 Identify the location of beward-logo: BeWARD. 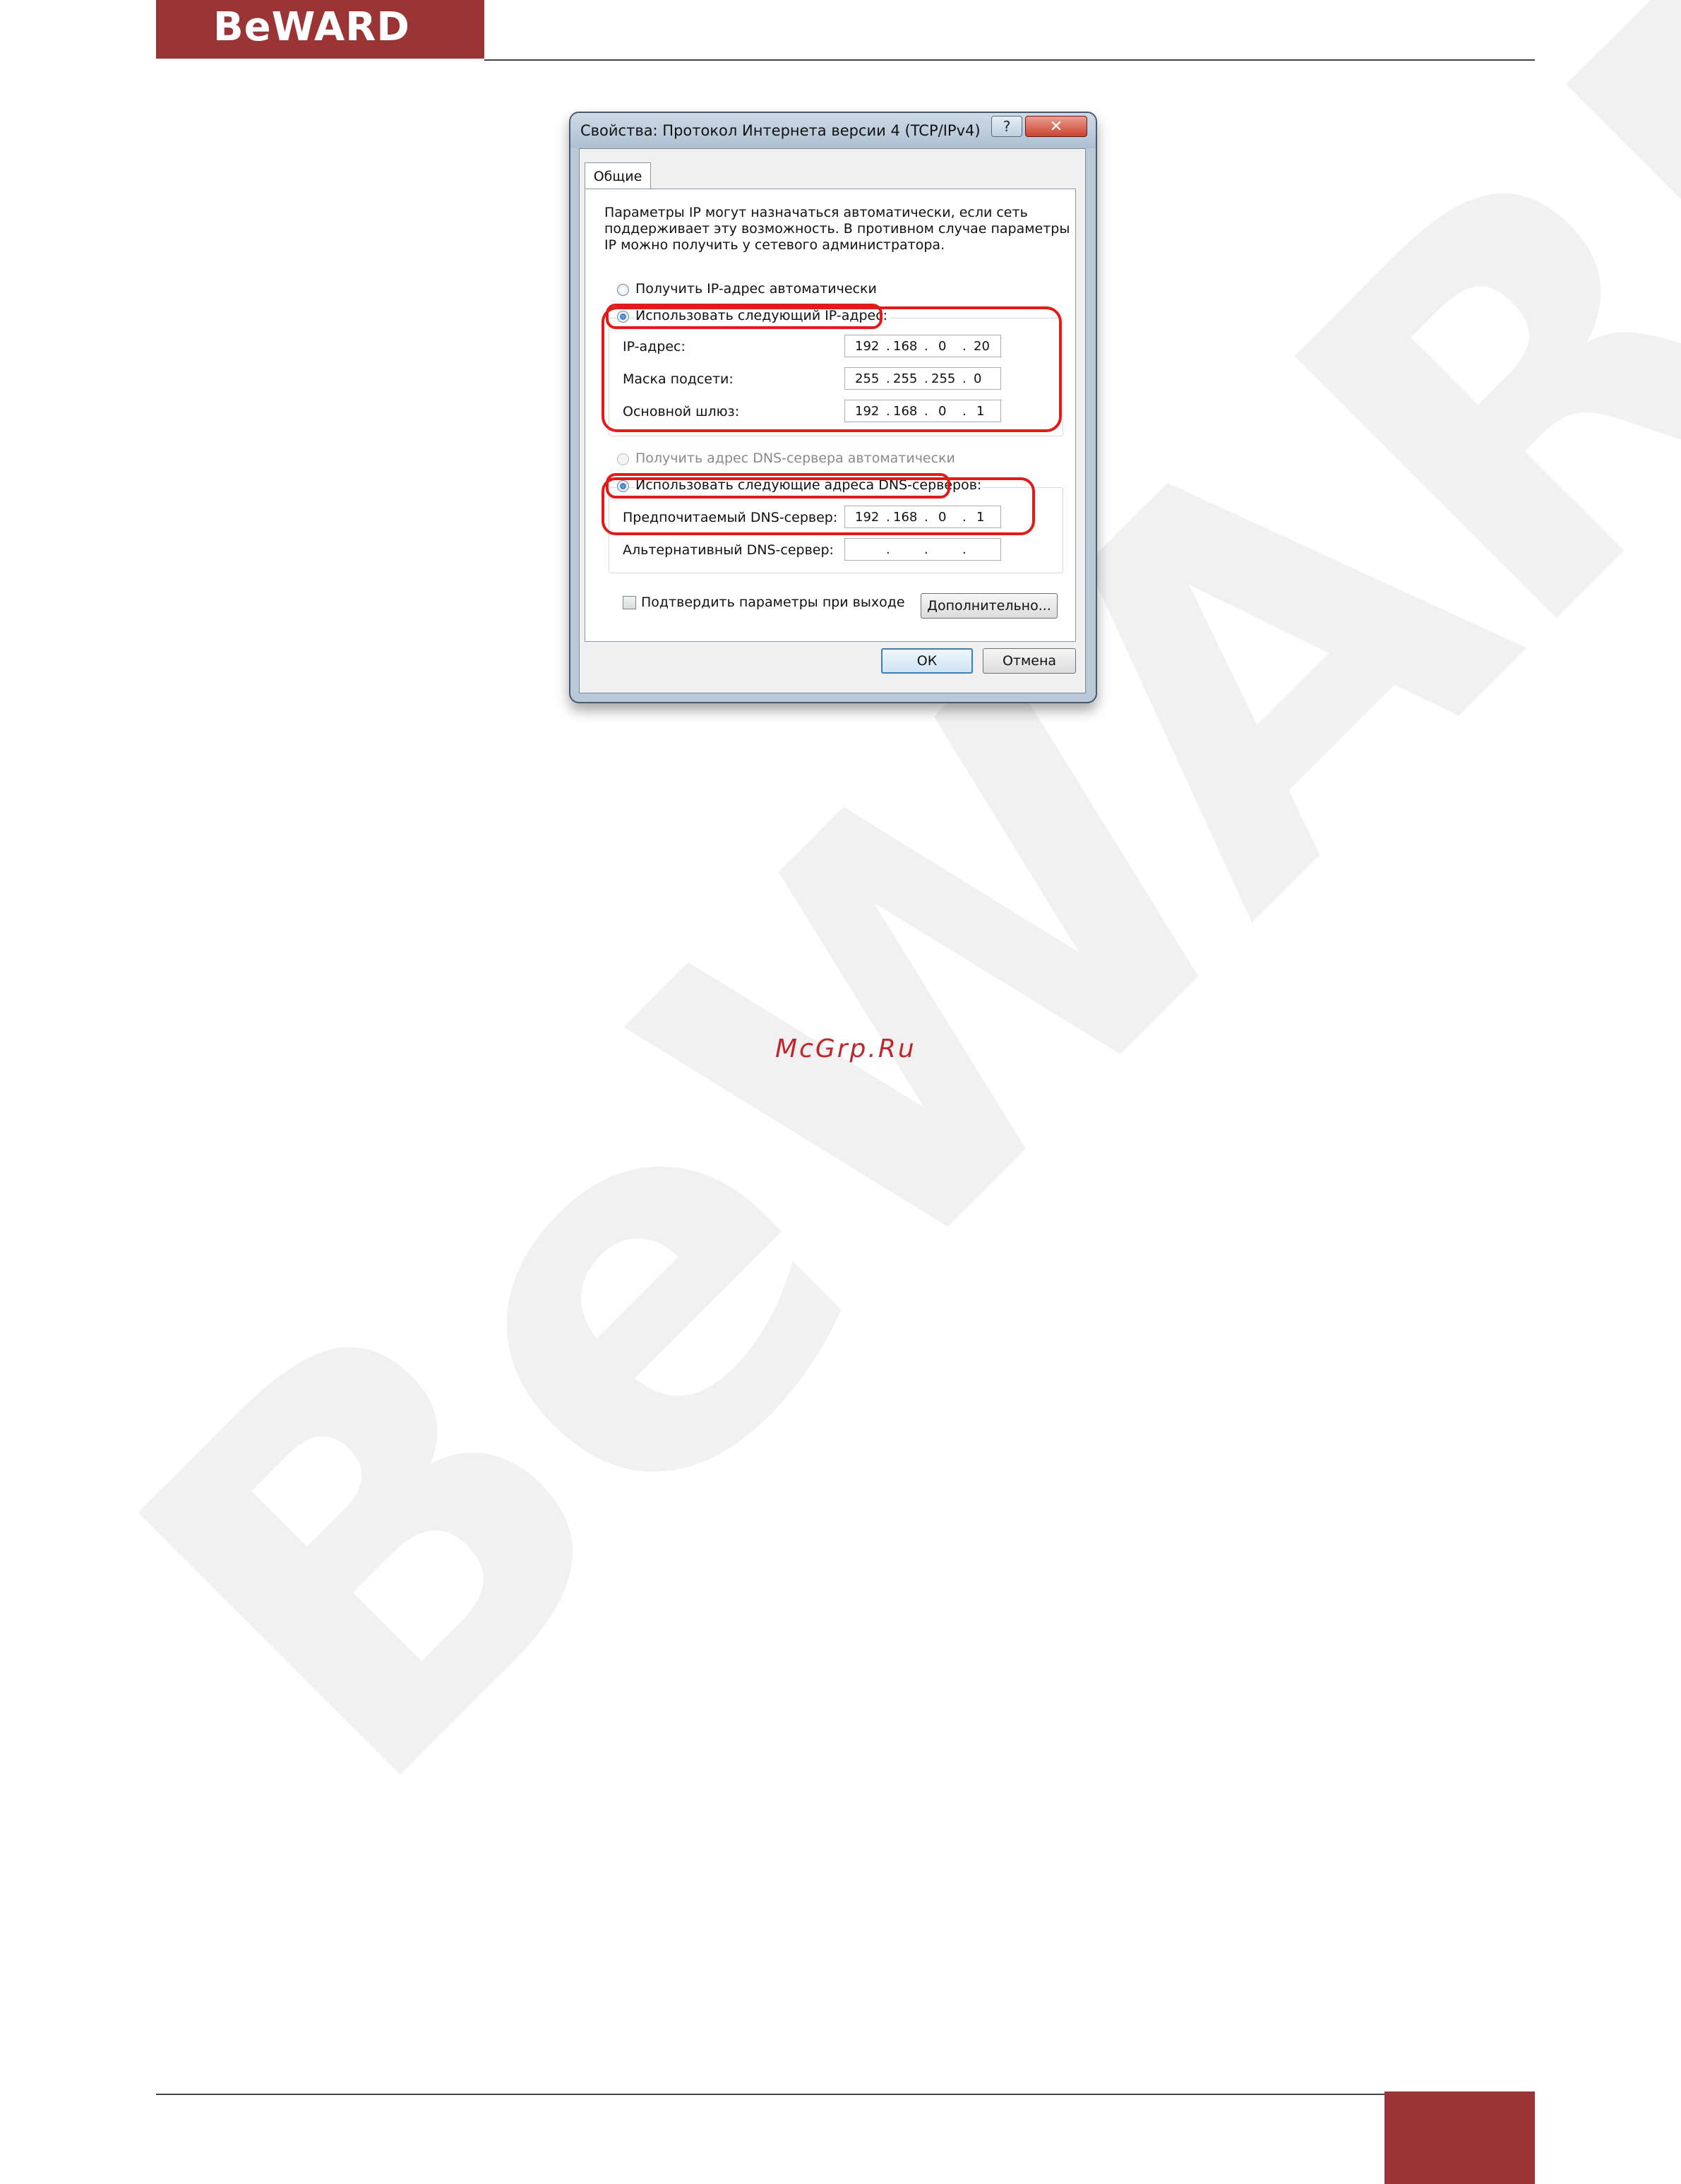
(311, 27).